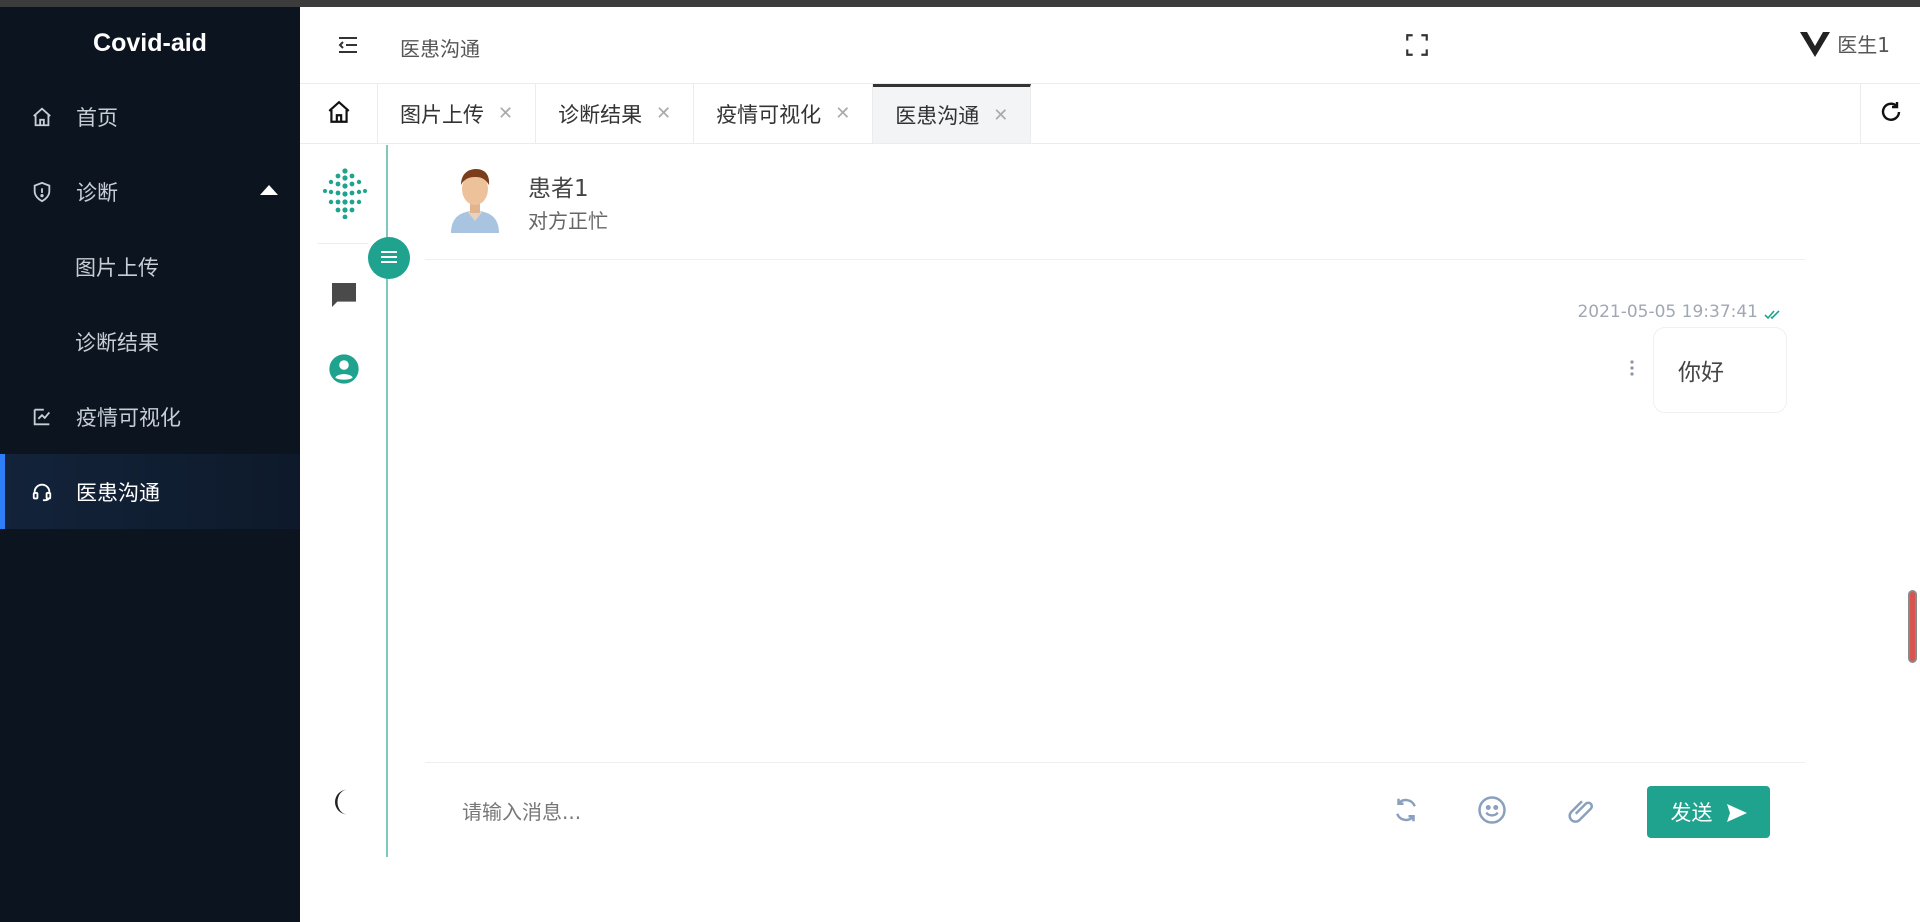  I want to click on emoji-icon, so click(1492, 810).